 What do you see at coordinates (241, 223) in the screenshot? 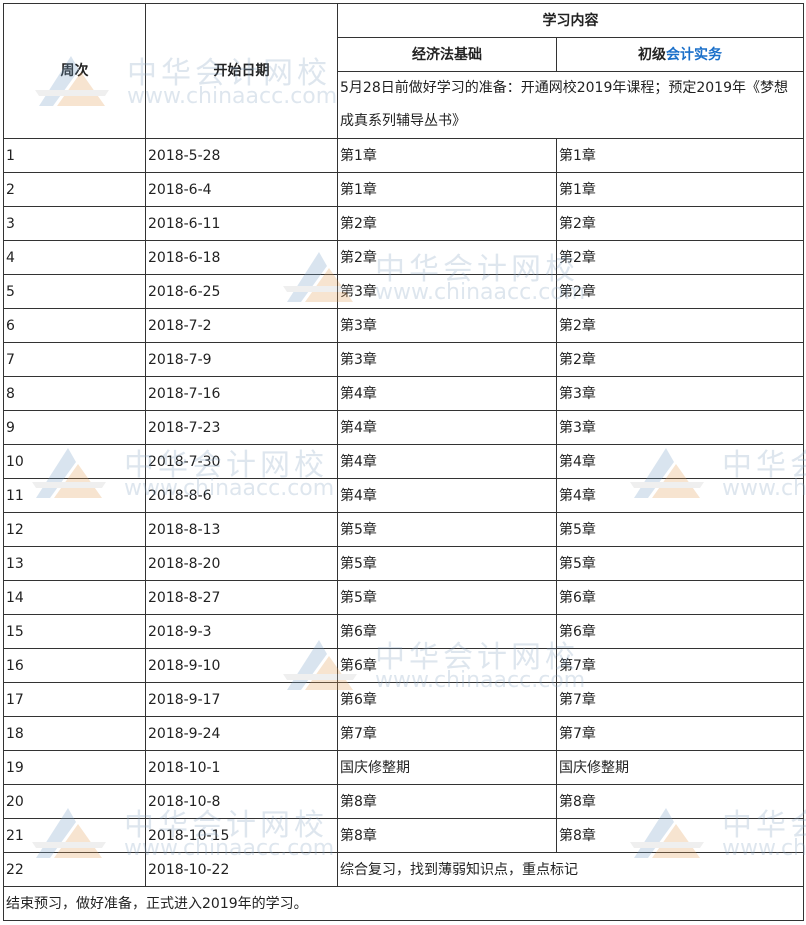
I see `cell-date: 2018-6-11` at bounding box center [241, 223].